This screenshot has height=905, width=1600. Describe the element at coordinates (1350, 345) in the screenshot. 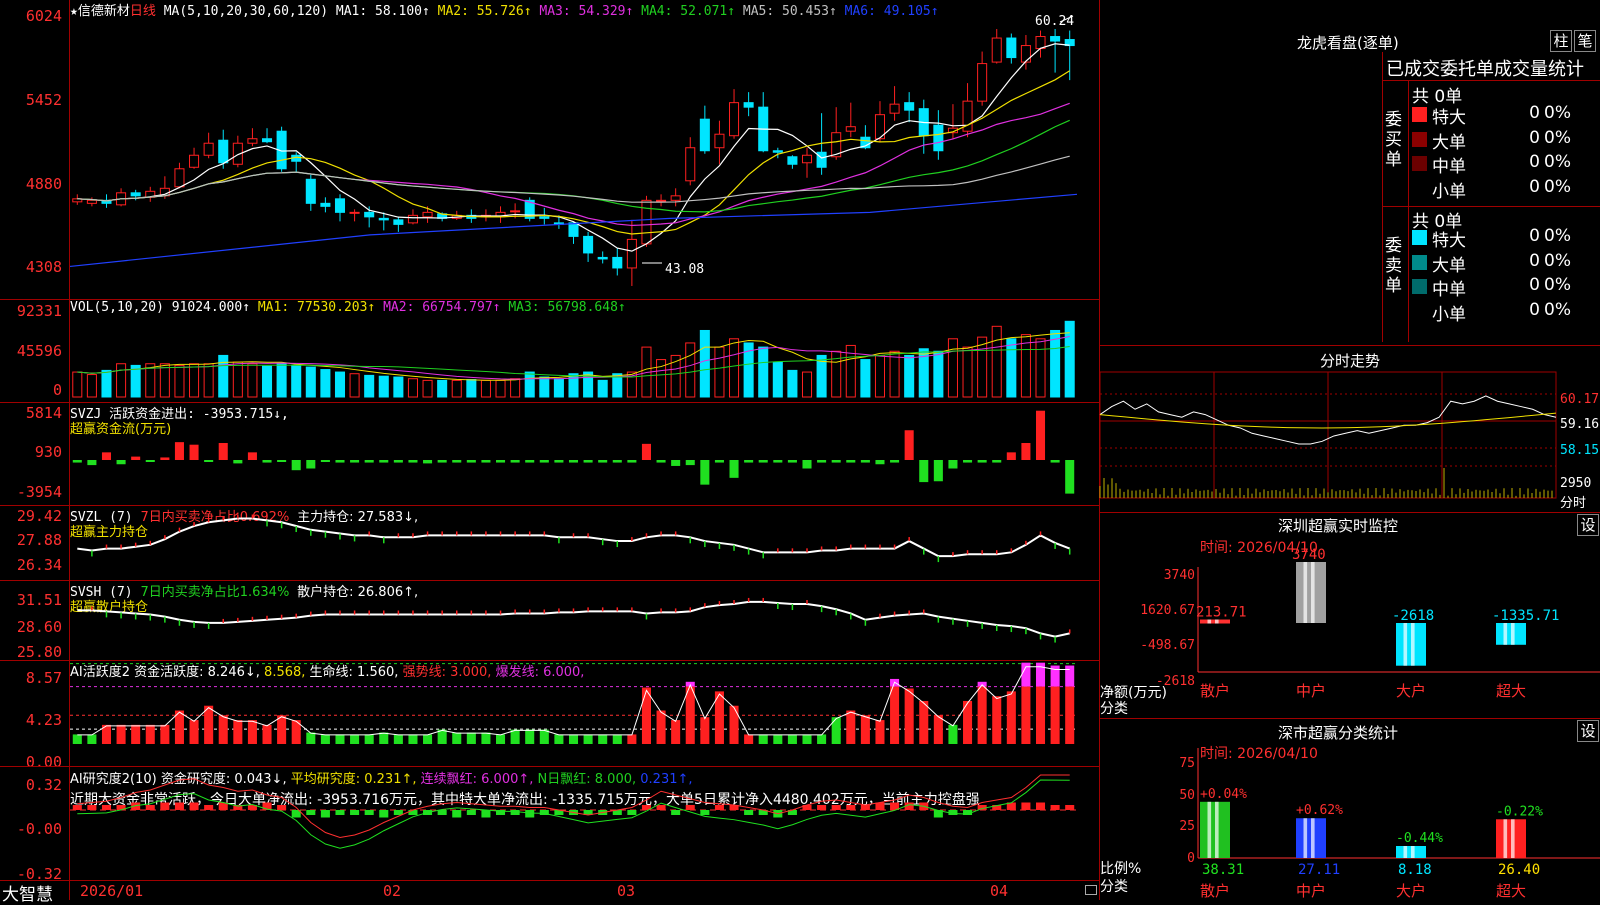

I see `fenshi-top` at that location.